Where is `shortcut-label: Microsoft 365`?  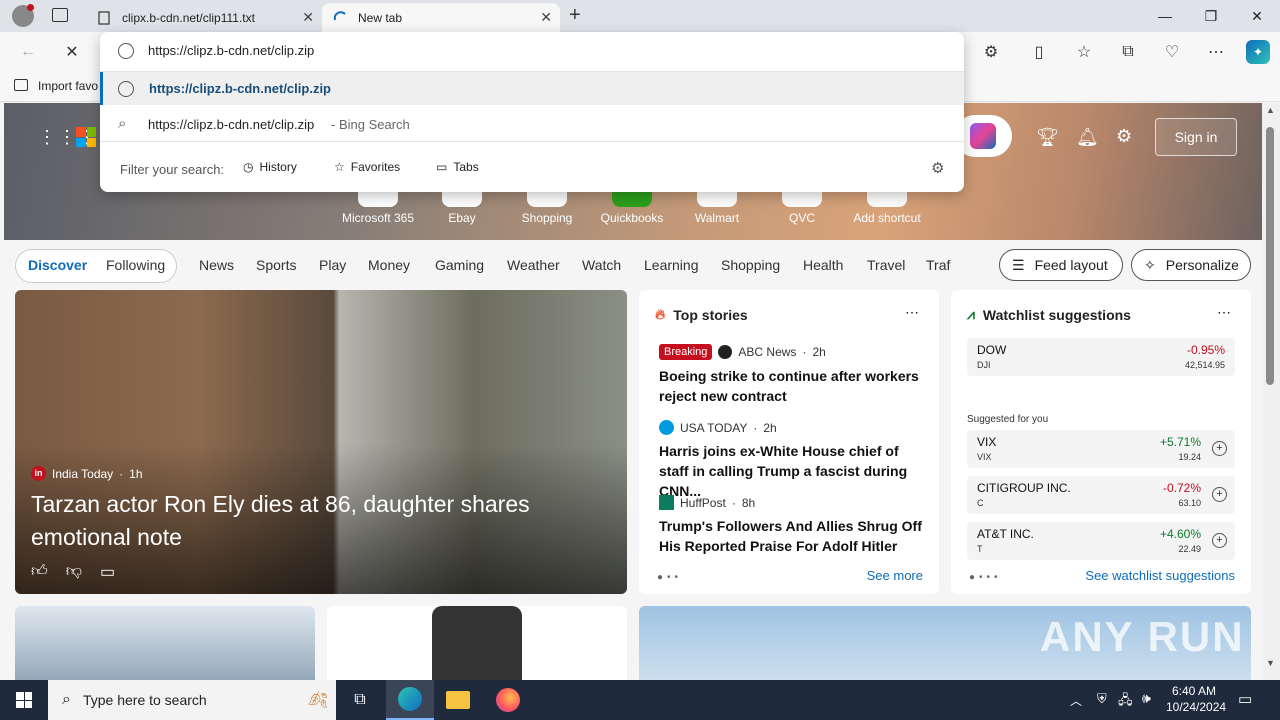 shortcut-label: Microsoft 365 is located at coordinates (378, 218).